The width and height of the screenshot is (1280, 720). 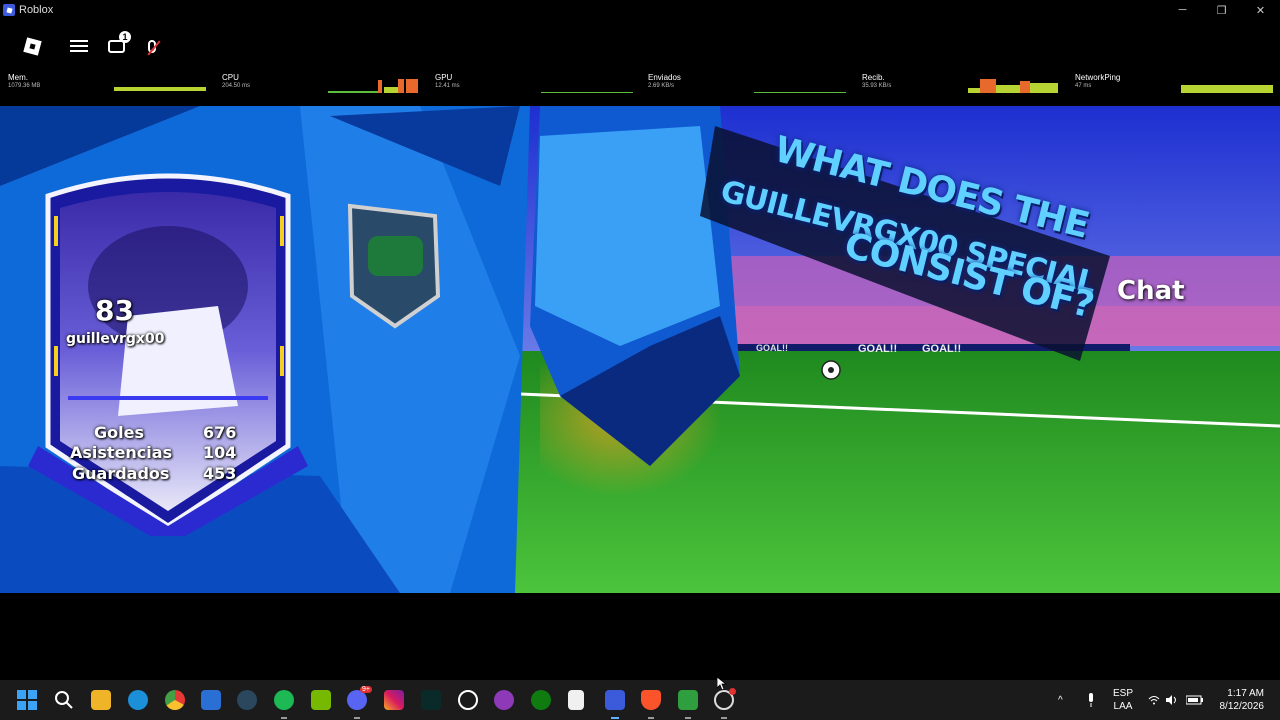 I want to click on instagram-icon, so click(x=394, y=700).